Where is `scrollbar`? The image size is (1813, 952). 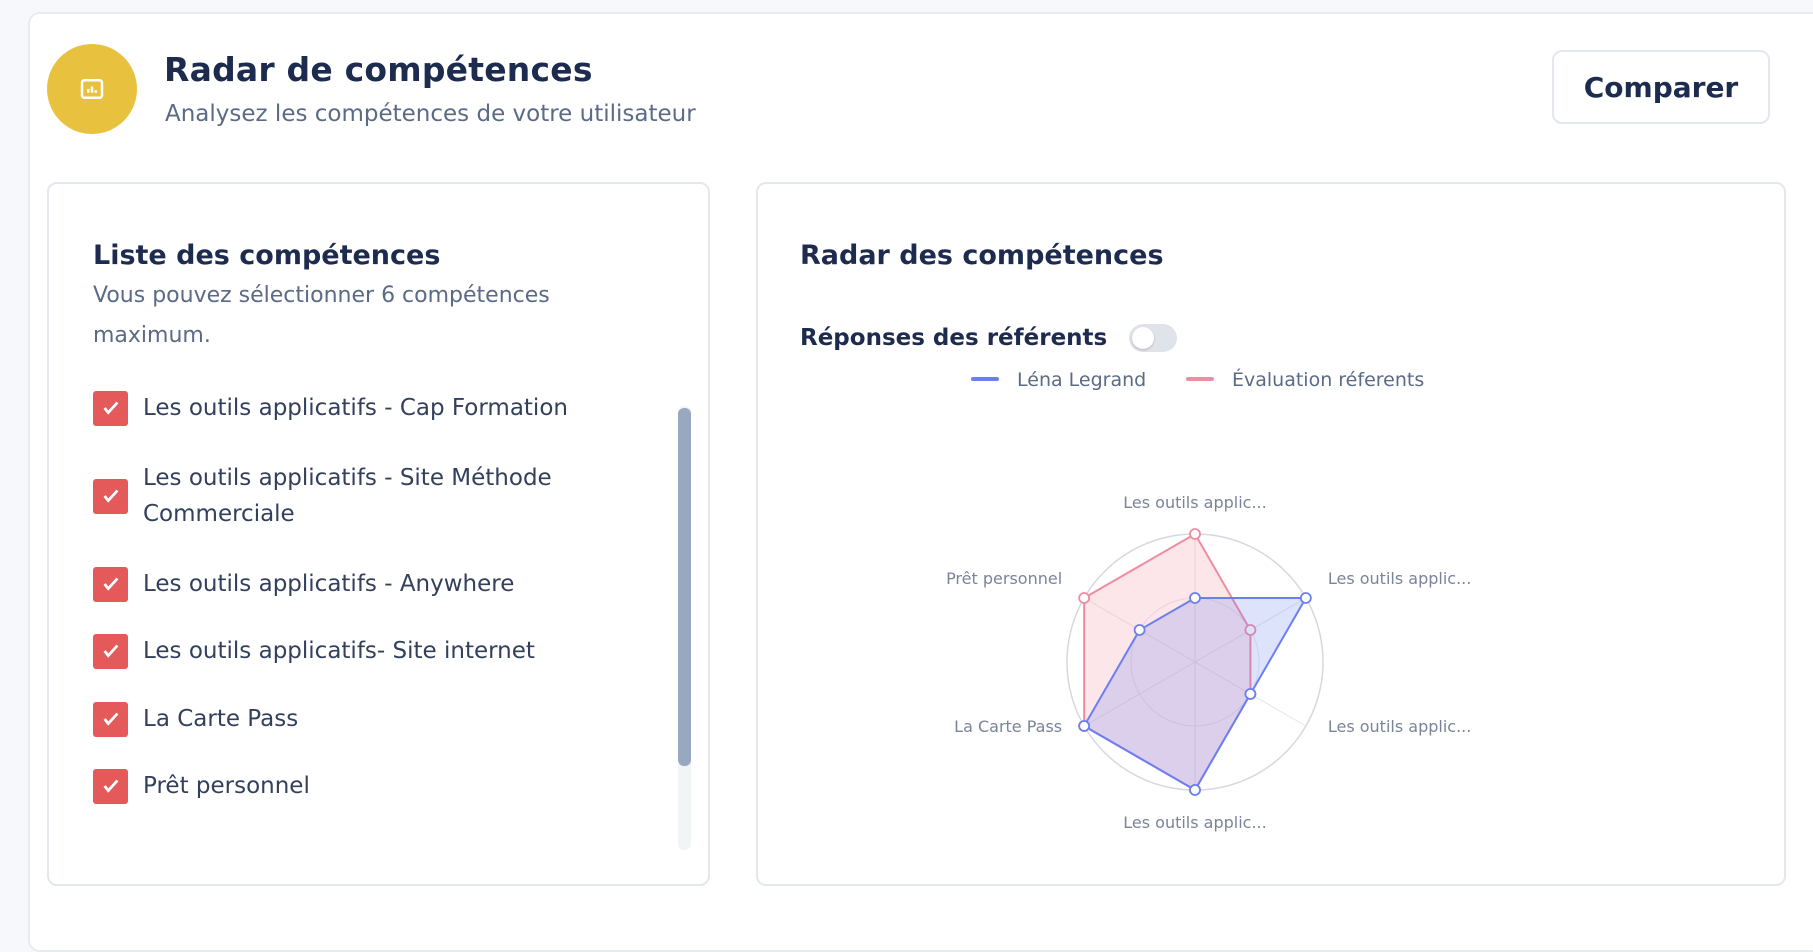
scrollbar is located at coordinates (684, 628).